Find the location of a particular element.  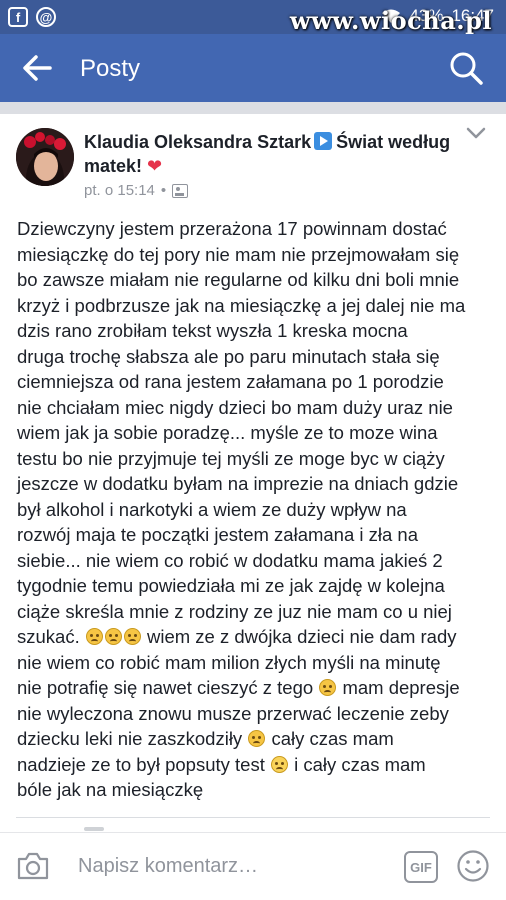

shared-to-arrow-icon is located at coordinates (323, 141).